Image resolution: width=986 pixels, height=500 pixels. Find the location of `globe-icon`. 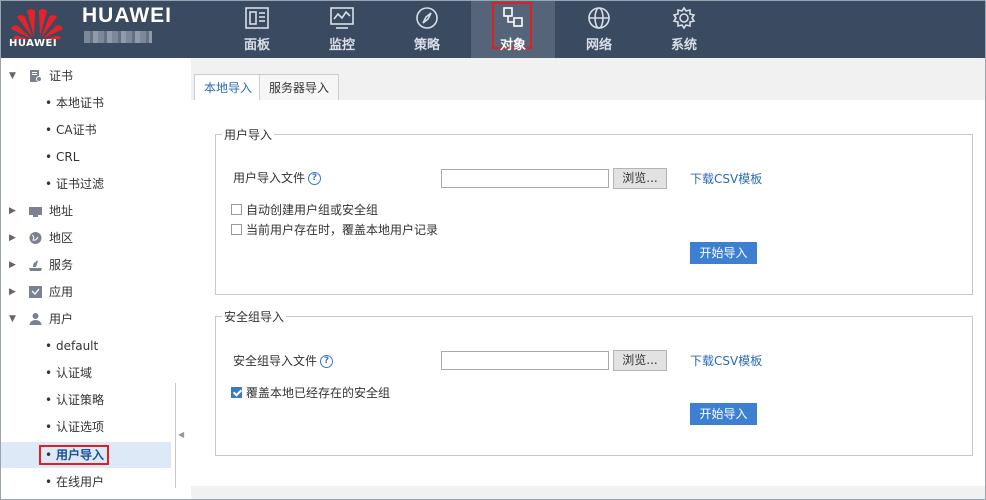

globe-icon is located at coordinates (599, 18).